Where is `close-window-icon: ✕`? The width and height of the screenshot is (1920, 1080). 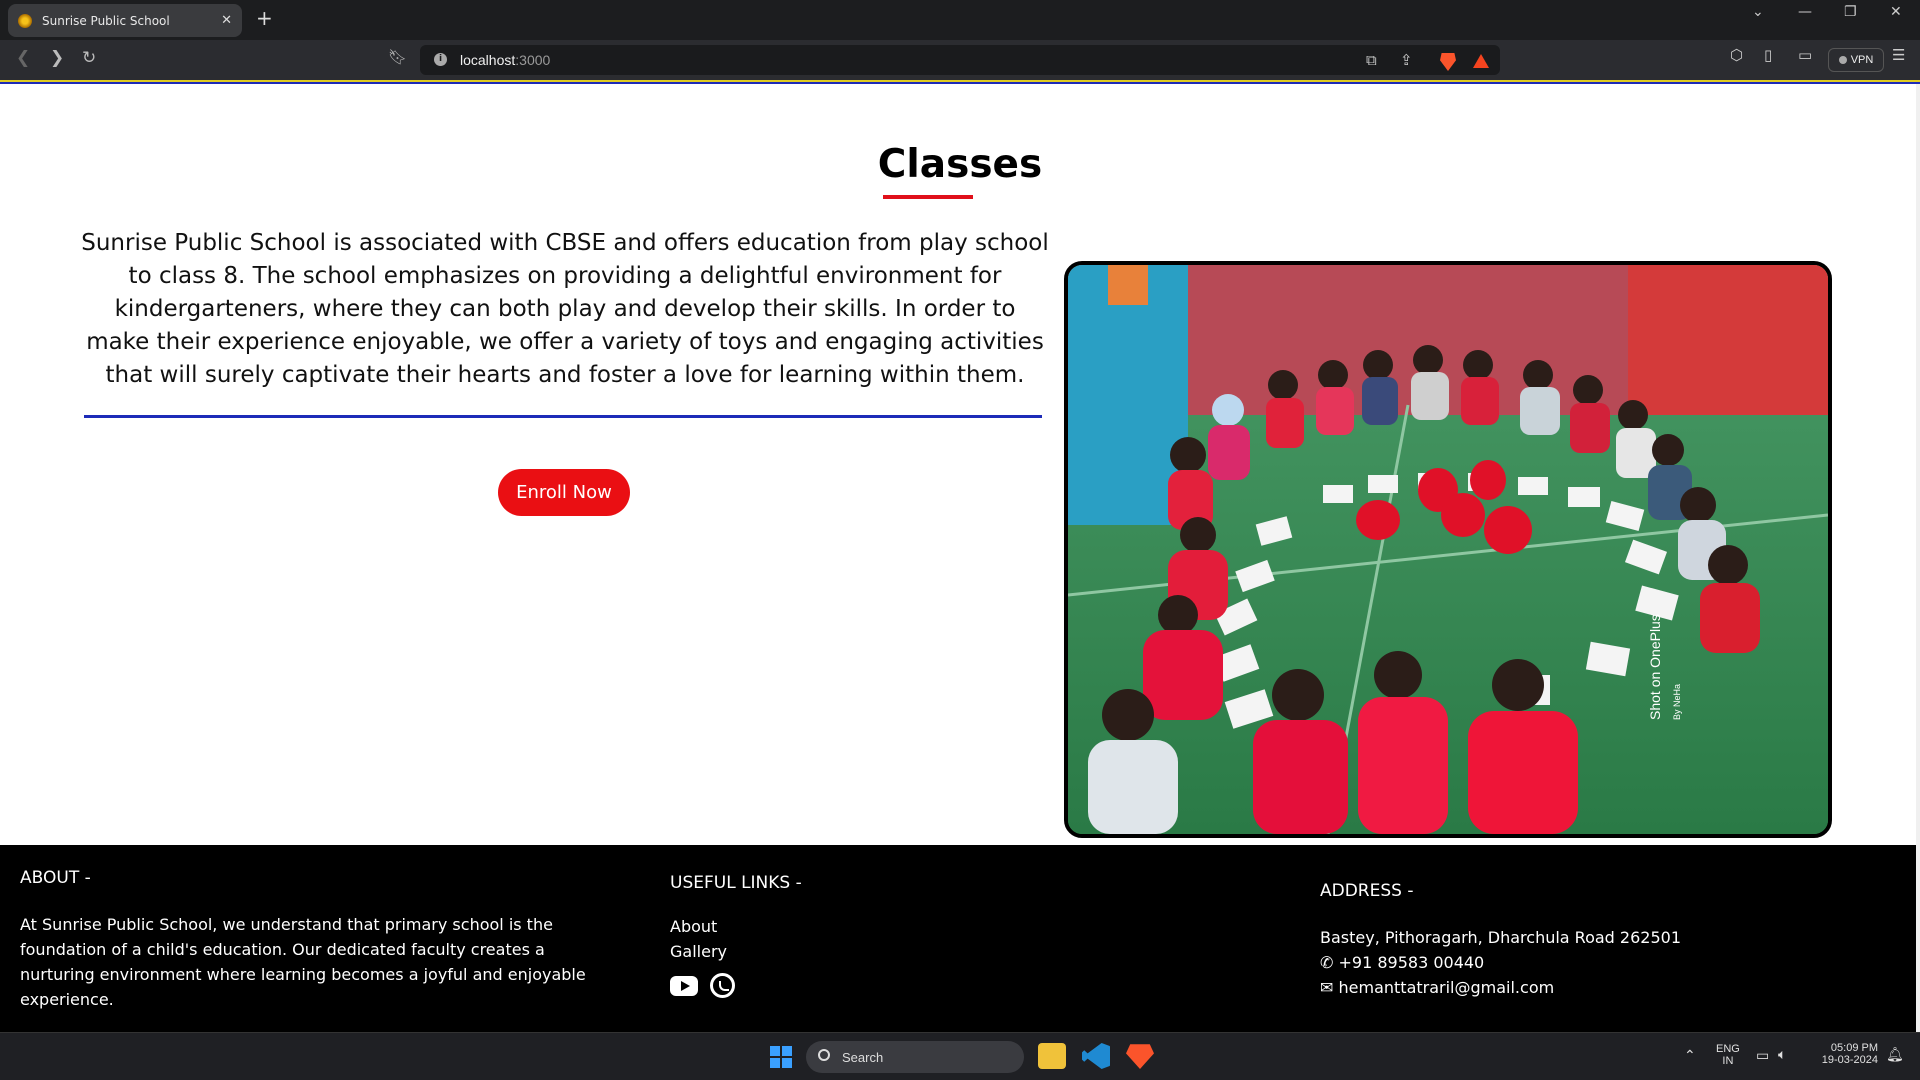 close-window-icon: ✕ is located at coordinates (1896, 12).